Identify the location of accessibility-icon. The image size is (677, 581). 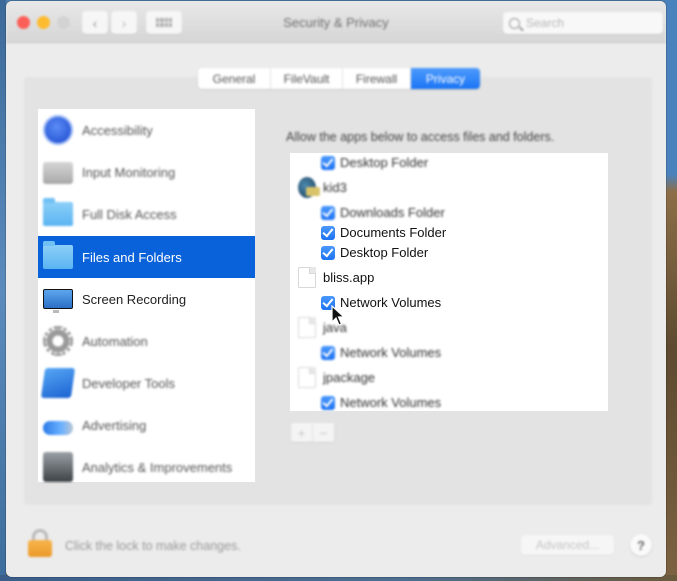
(58, 130).